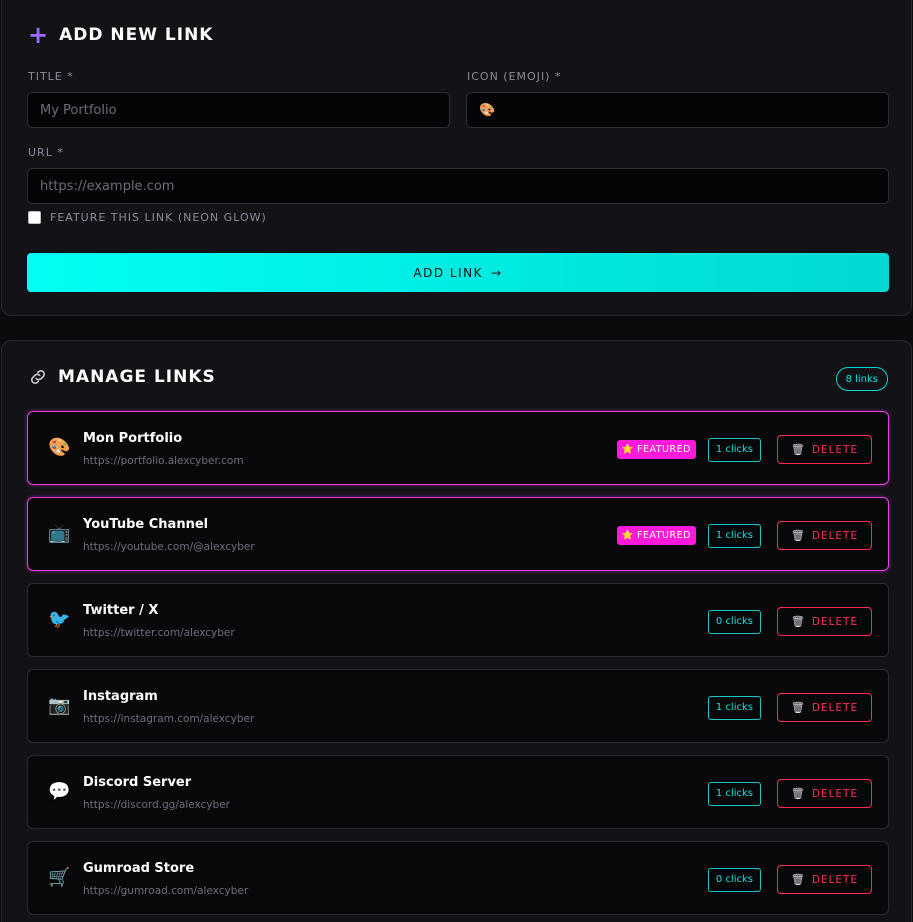  What do you see at coordinates (121, 610) in the screenshot?
I see `link-title: Twitter / X` at bounding box center [121, 610].